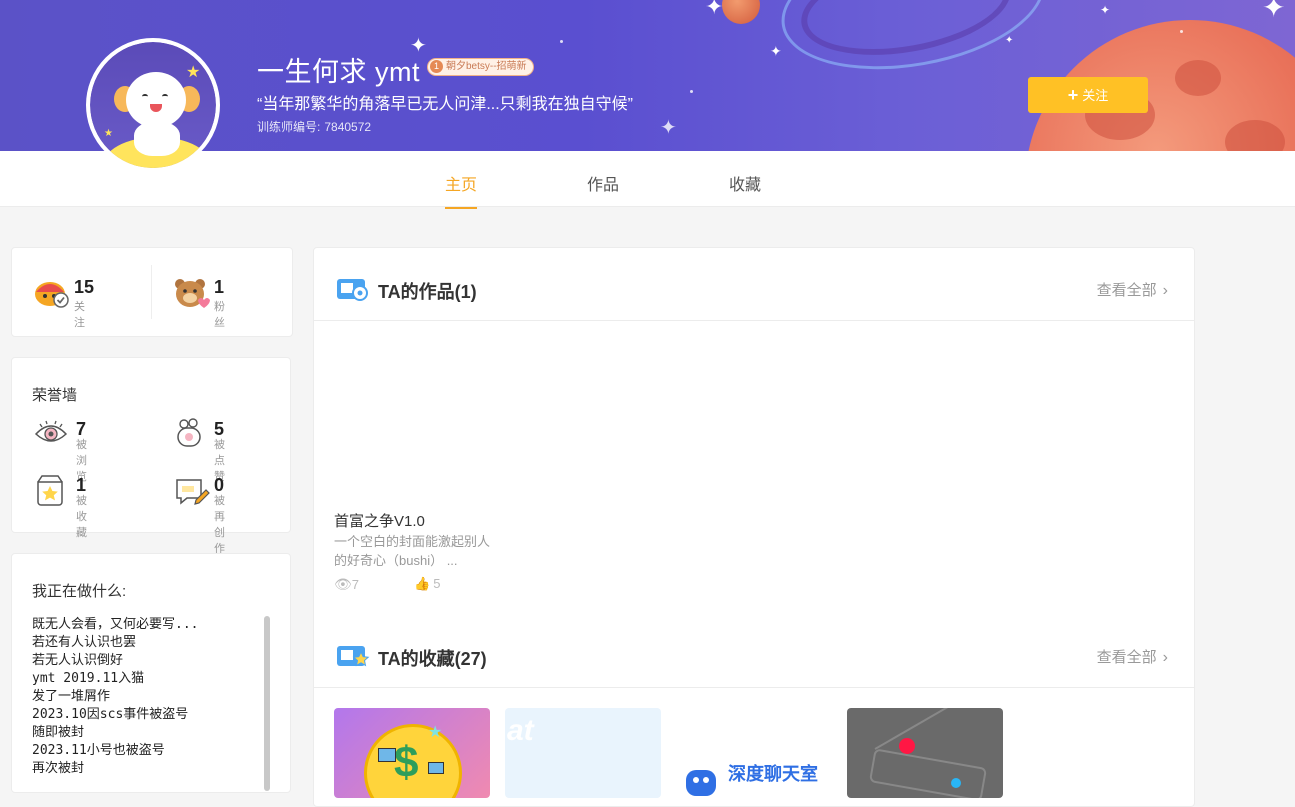  I want to click on remix-label: 被再创作, so click(219, 525).